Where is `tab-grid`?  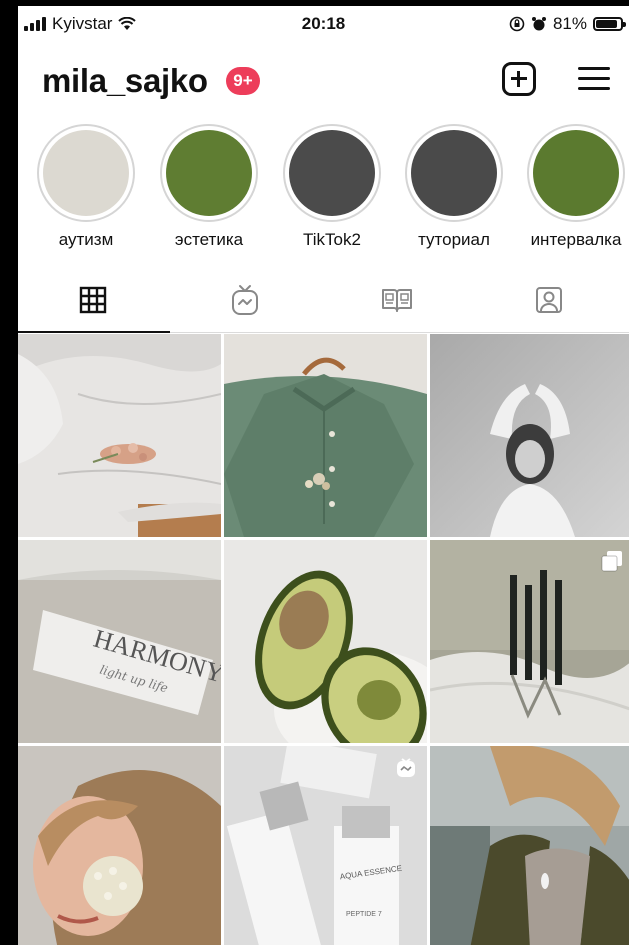 tab-grid is located at coordinates (94, 300).